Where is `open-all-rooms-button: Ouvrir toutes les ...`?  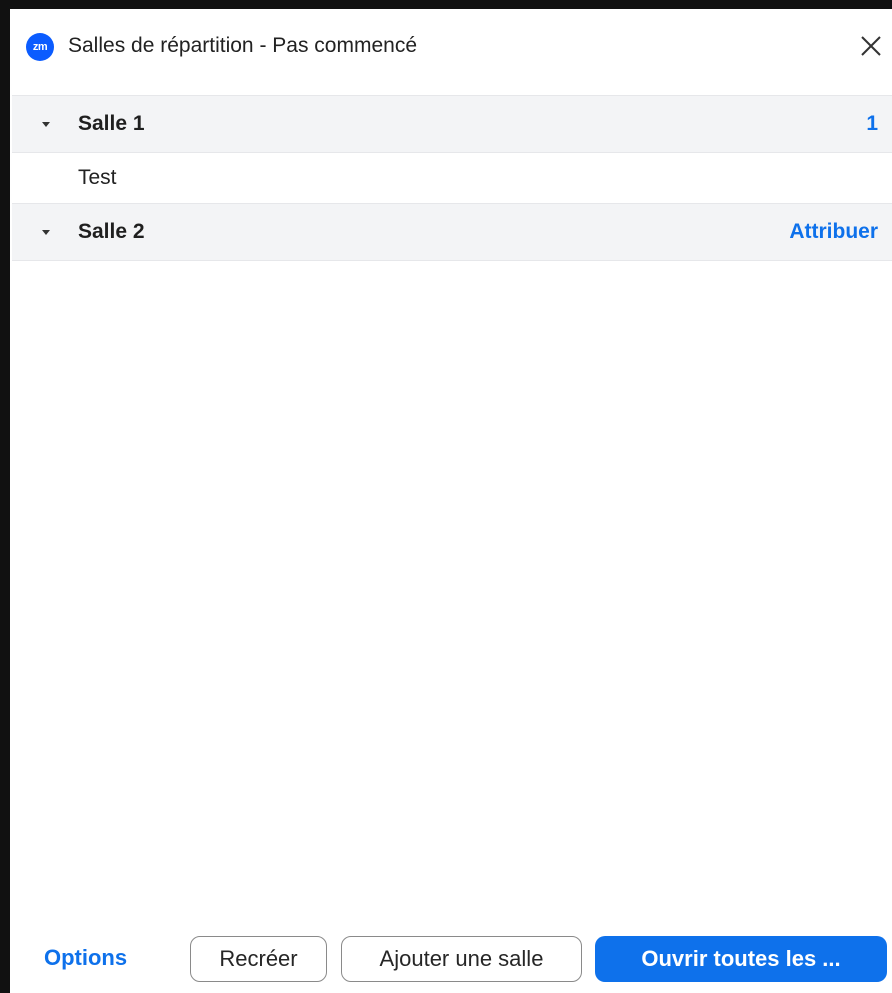
open-all-rooms-button: Ouvrir toutes les ... is located at coordinates (741, 959).